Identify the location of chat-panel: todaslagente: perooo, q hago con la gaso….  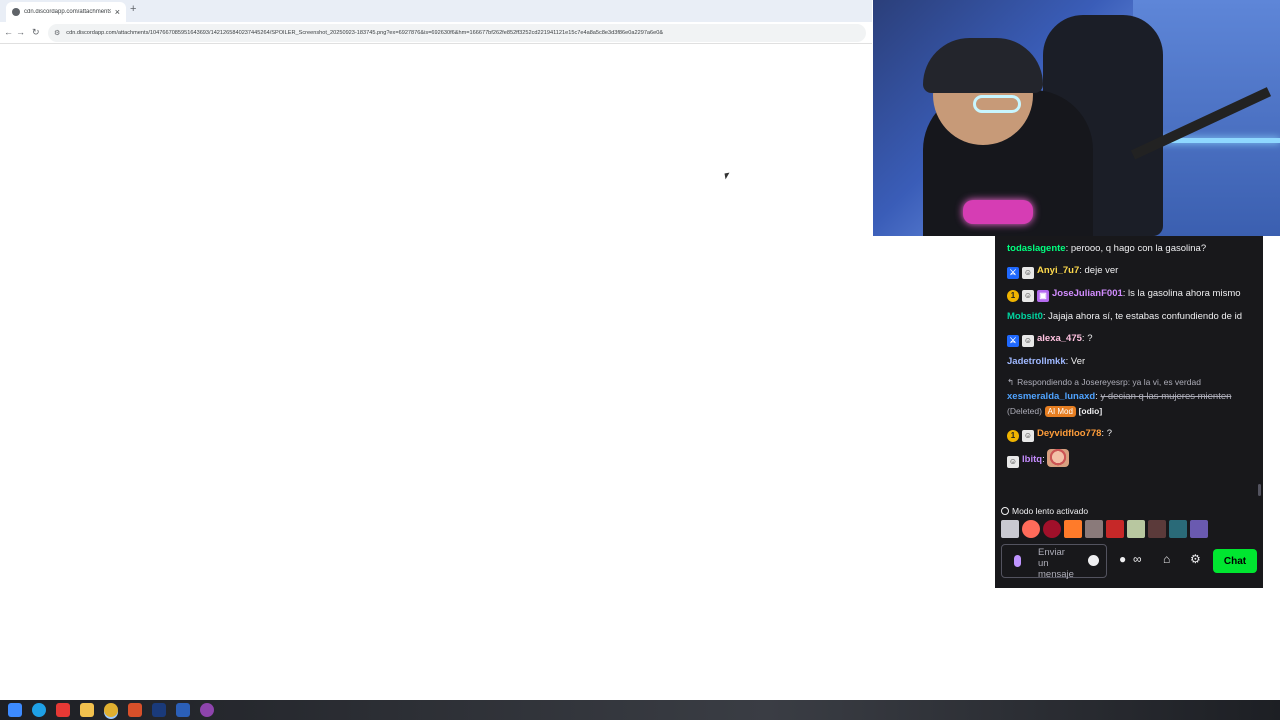
(1129, 412).